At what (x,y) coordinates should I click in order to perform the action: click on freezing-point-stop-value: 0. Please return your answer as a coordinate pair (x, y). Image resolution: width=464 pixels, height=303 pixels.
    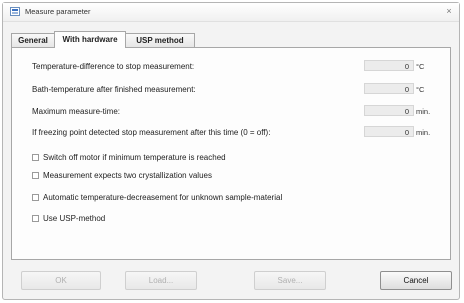
    Looking at the image, I should click on (406, 132).